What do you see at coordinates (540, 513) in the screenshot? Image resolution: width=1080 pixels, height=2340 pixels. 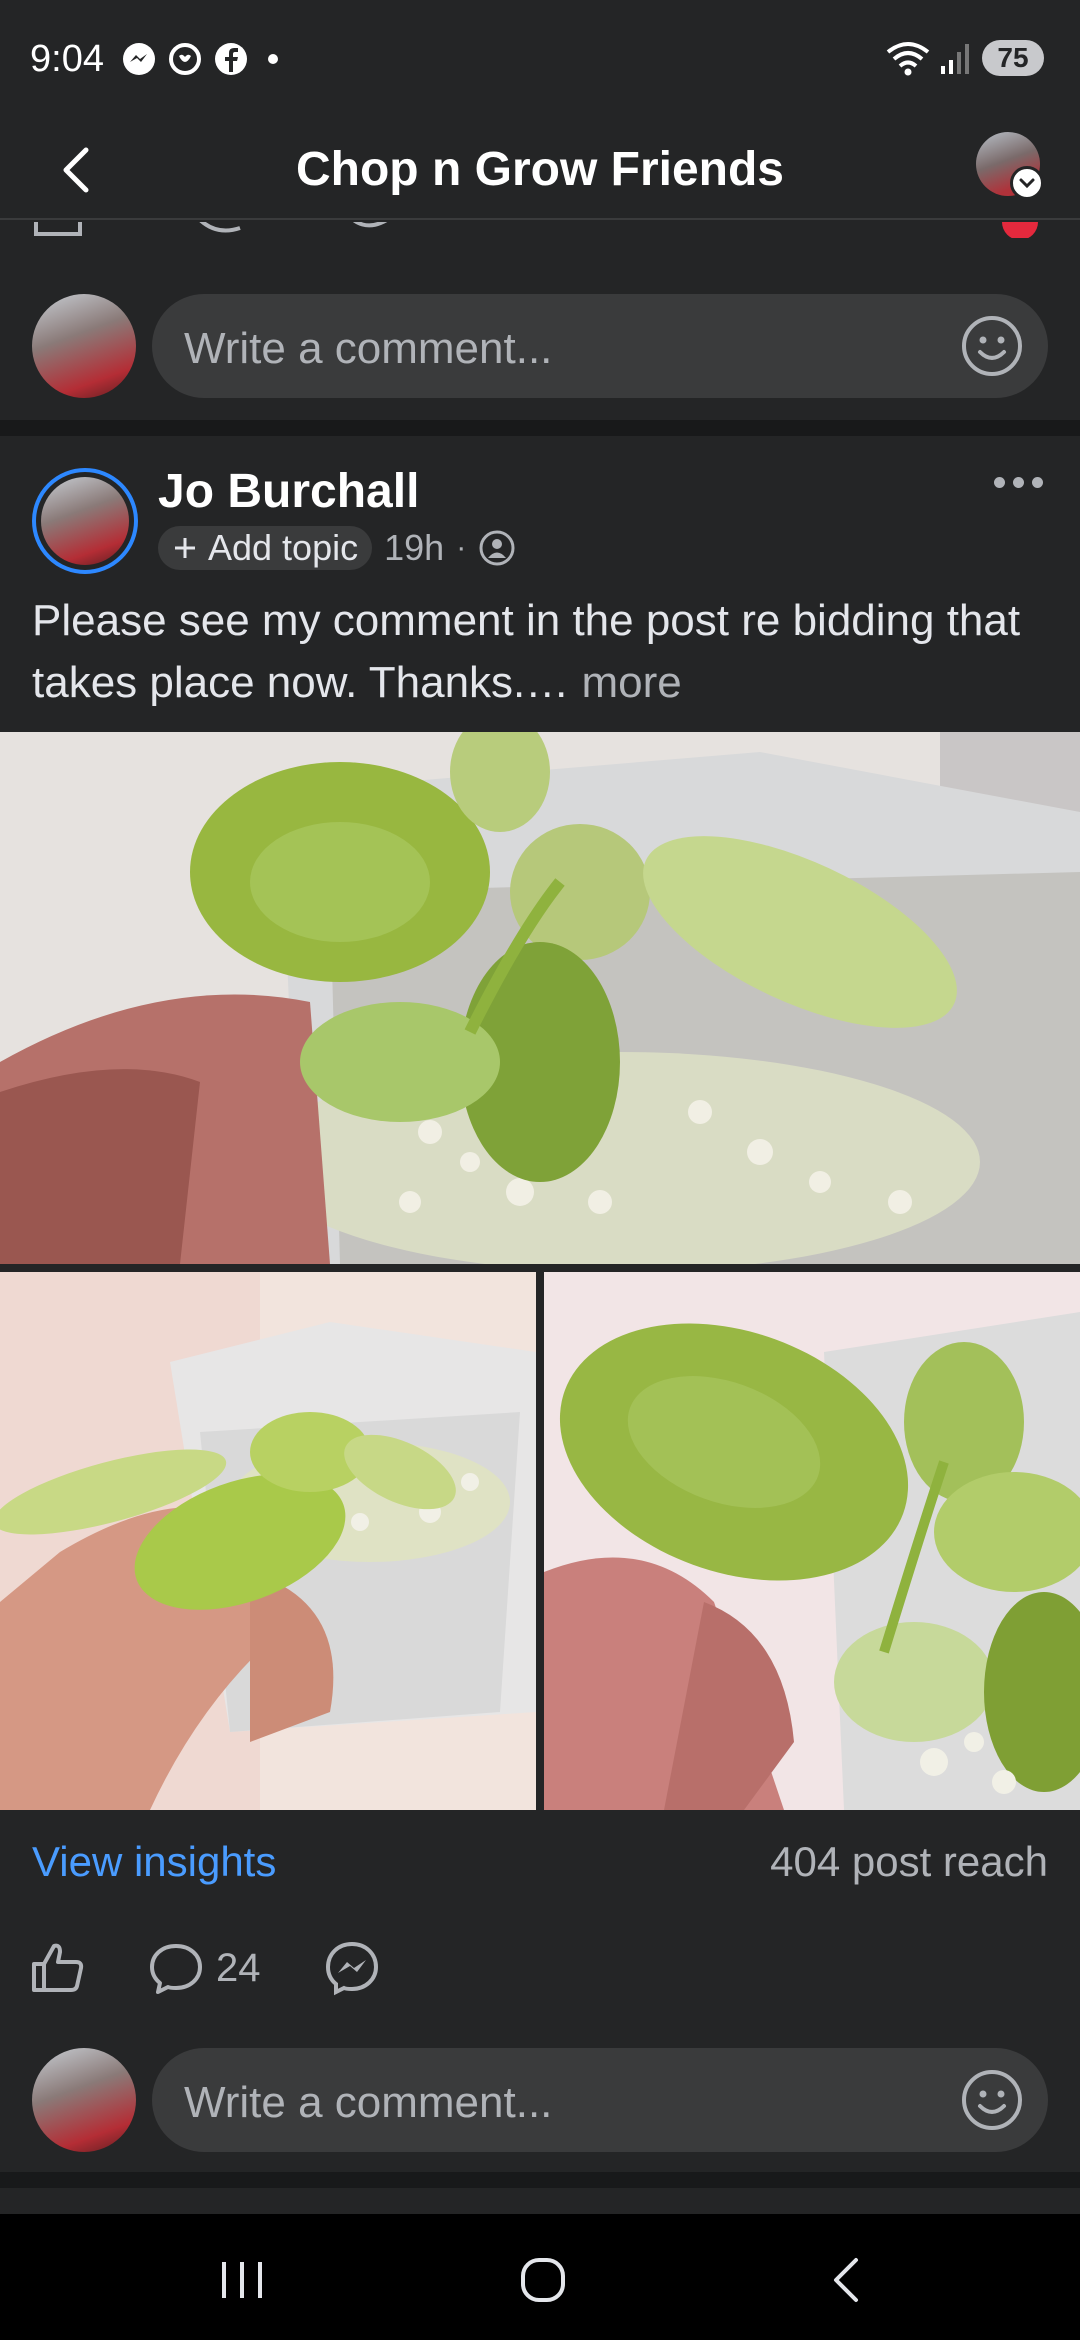 I see `post-header: Jo Burchall Add topic 19h ·` at bounding box center [540, 513].